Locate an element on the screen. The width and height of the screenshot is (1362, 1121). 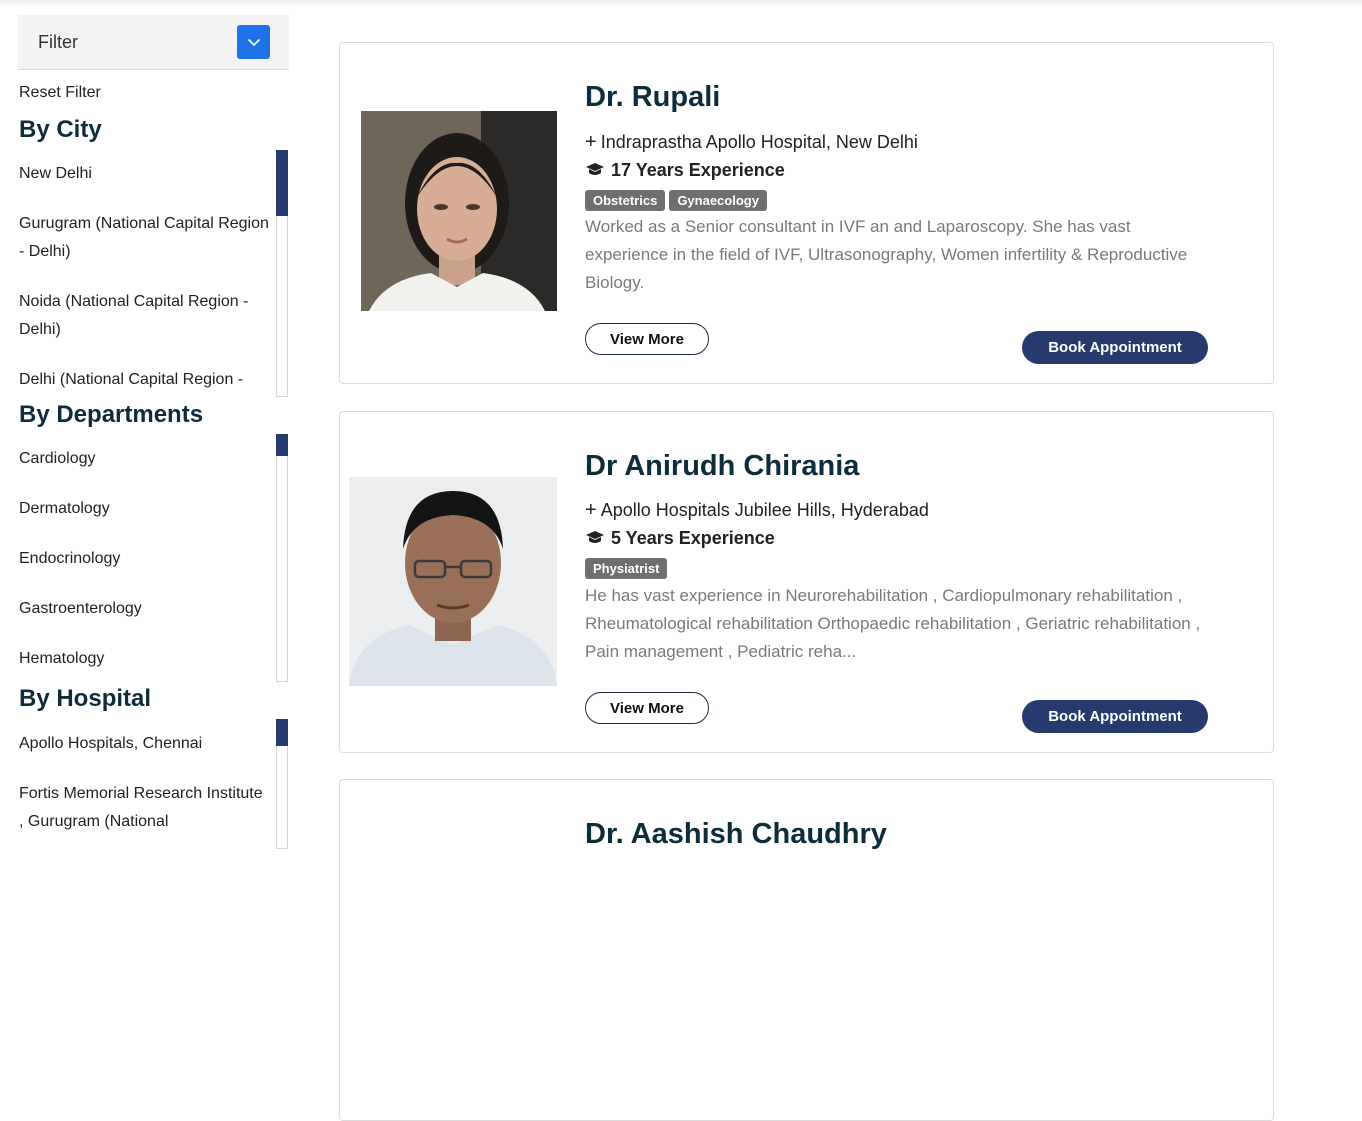
doctor-name: Dr. Aashish Chaudhry is located at coordinates (736, 834).